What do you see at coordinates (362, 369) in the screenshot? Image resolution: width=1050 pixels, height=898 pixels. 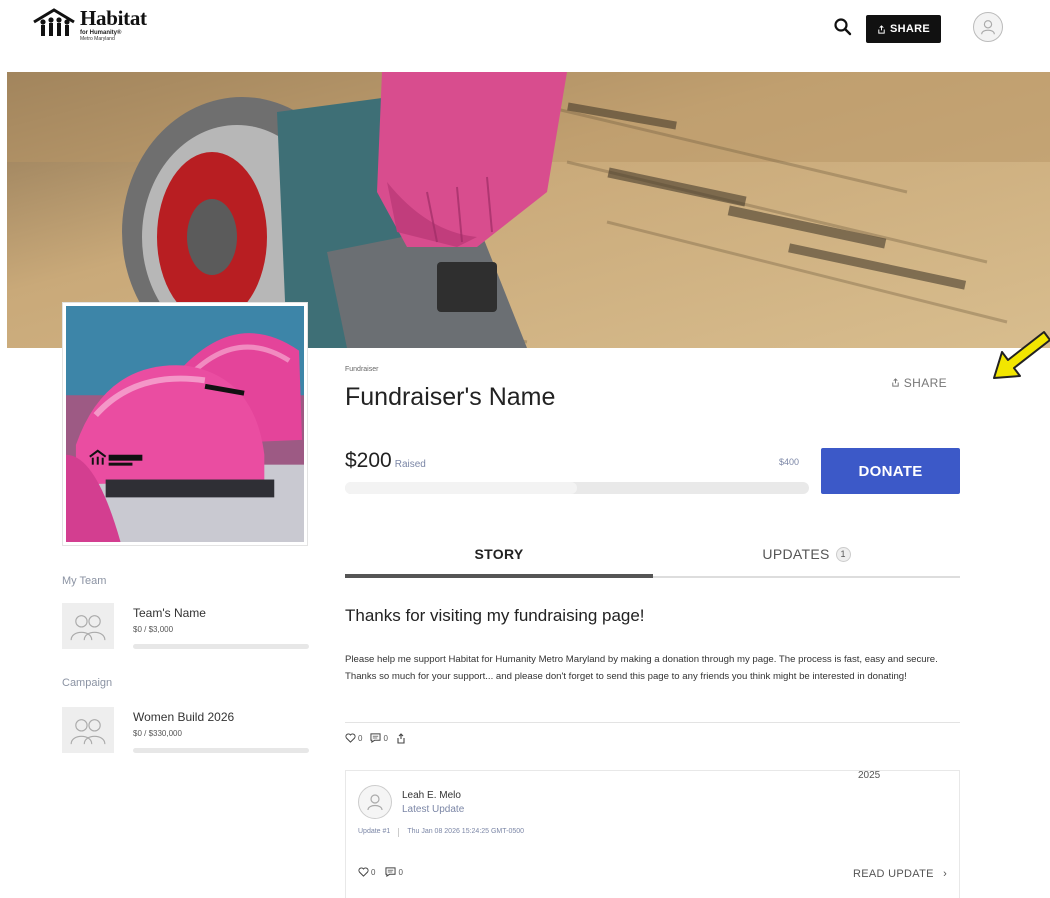 I see `fundraiser-kicker: Fundraiser` at bounding box center [362, 369].